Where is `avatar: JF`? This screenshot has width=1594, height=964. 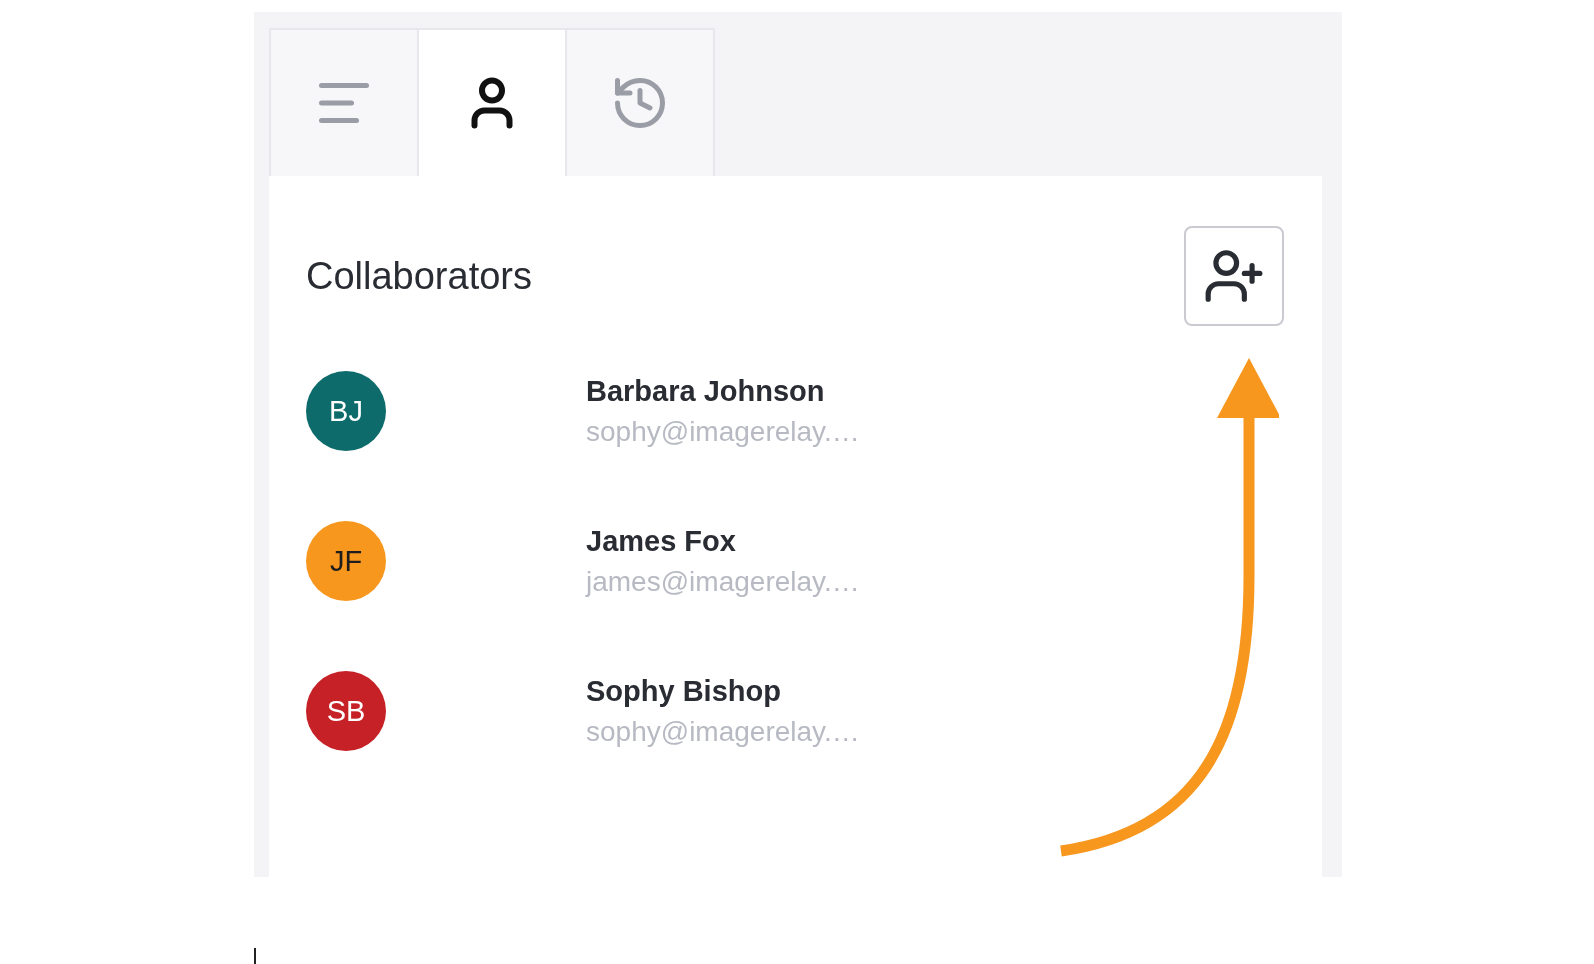
avatar: JF is located at coordinates (346, 561).